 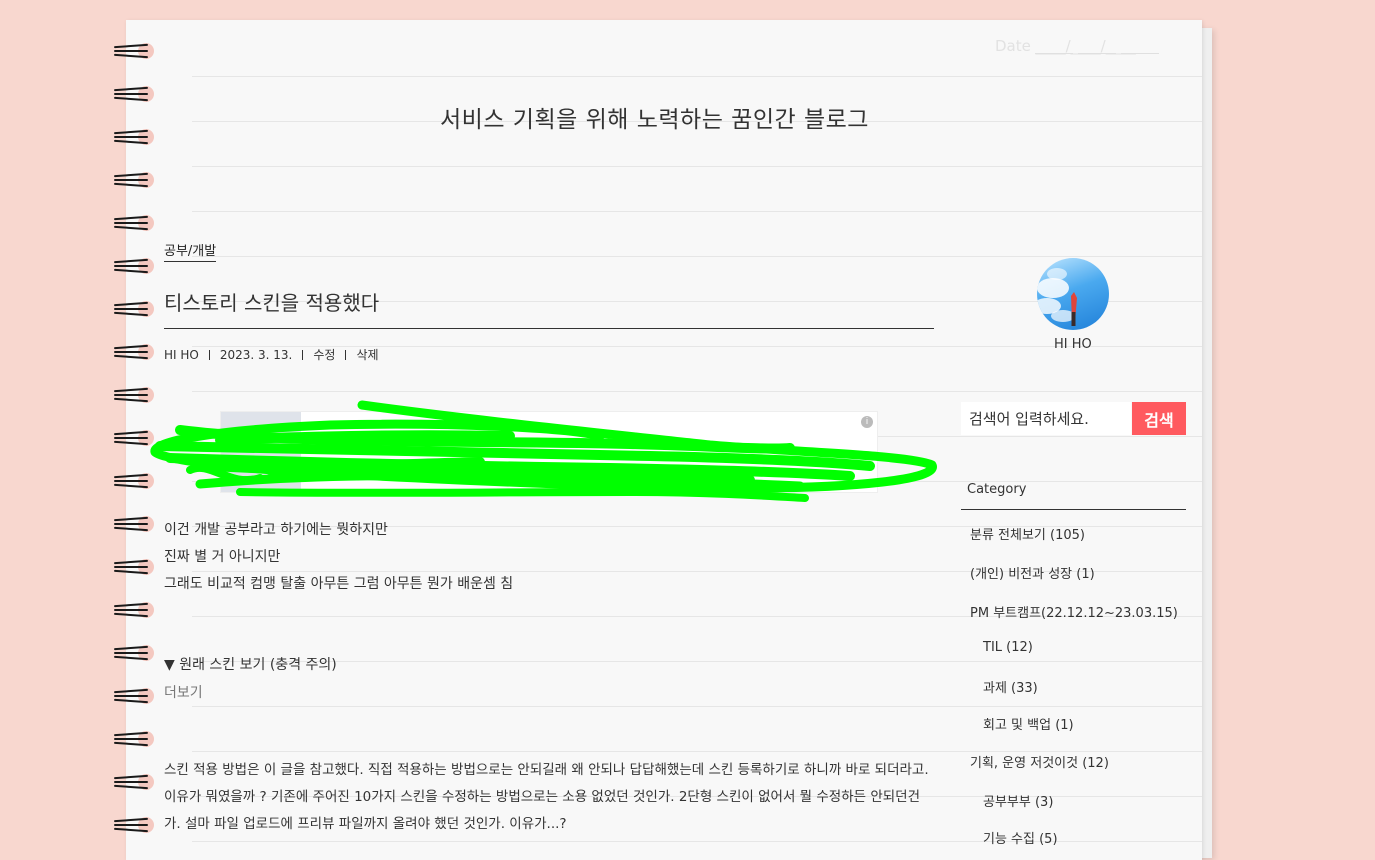 I want to click on post-meta: HI HO 2023. 3. 13. 수정 삭제, so click(x=271, y=354).